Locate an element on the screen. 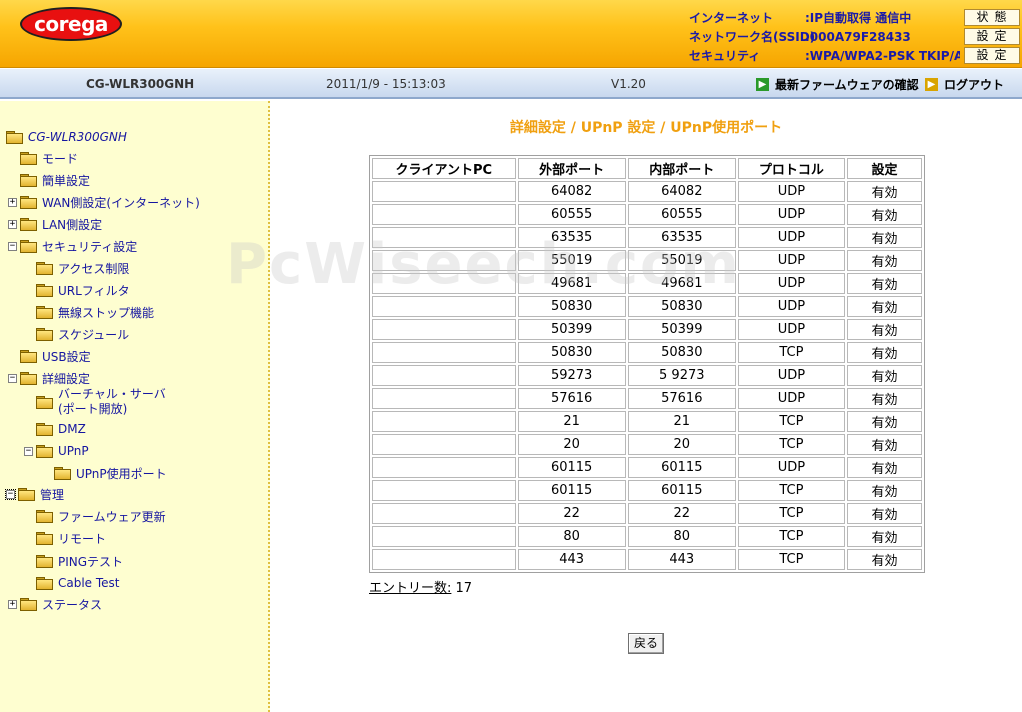 The width and height of the screenshot is (1022, 712). sidebar-item-wireless-stop: 無線ストップ機能 is located at coordinates (95, 312).